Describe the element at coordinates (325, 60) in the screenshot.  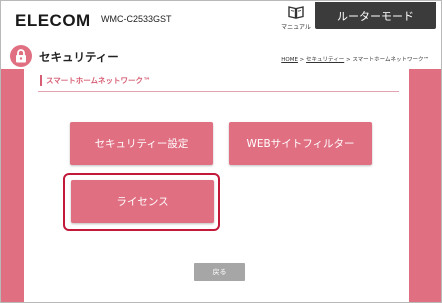
I see `breadcrumb-security-link: セキュリティー` at that location.